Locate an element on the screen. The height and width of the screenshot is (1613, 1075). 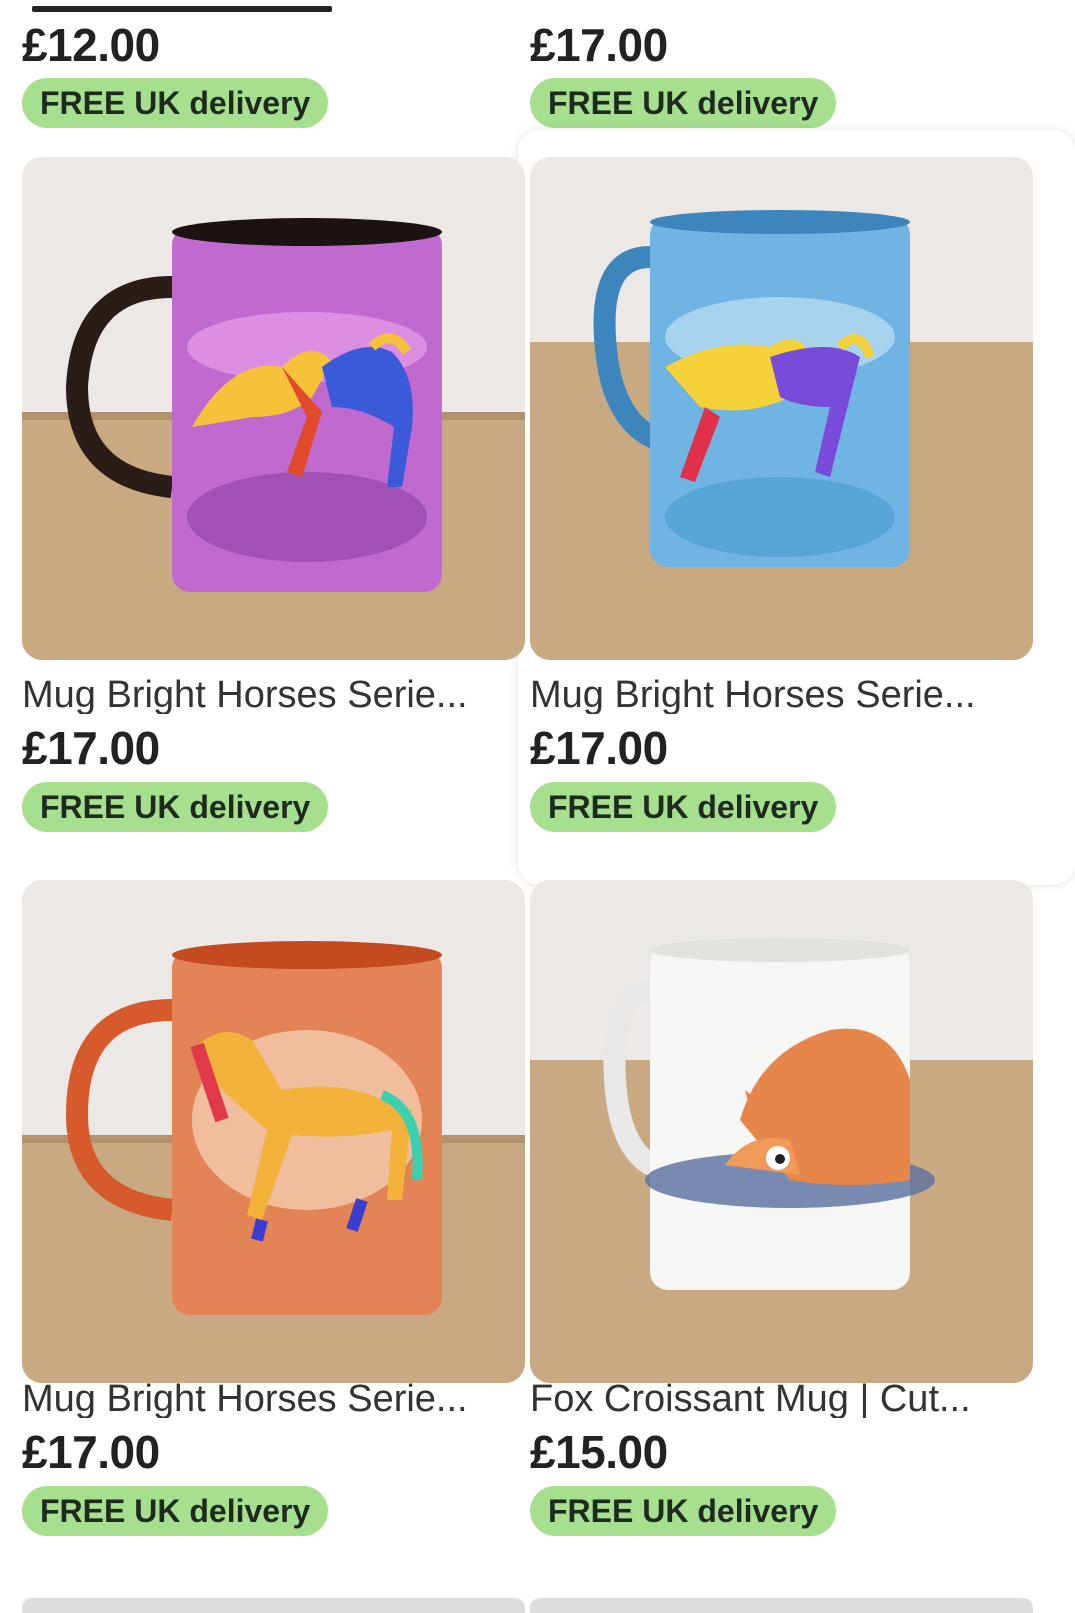
product-price: £15.00 is located at coordinates (599, 1452).